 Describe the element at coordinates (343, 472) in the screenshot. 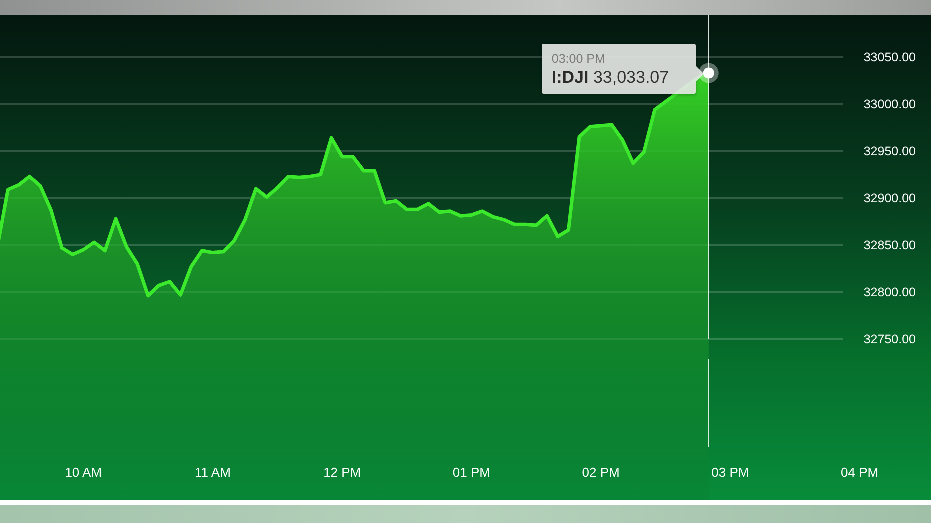

I see `axis-label: 12 PM` at that location.